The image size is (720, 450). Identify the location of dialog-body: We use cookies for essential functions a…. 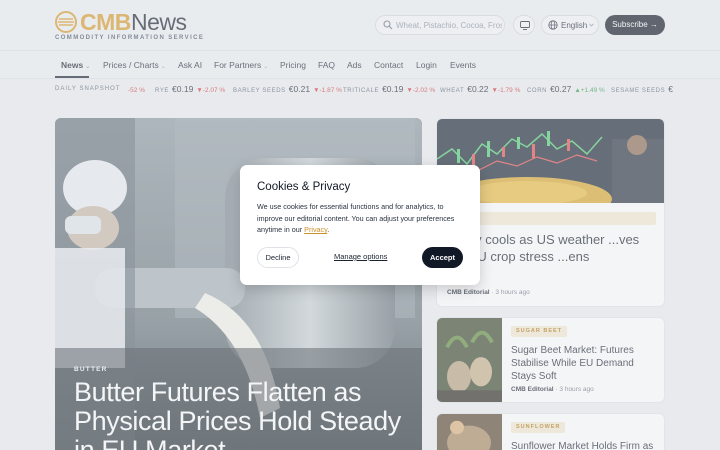
(356, 218).